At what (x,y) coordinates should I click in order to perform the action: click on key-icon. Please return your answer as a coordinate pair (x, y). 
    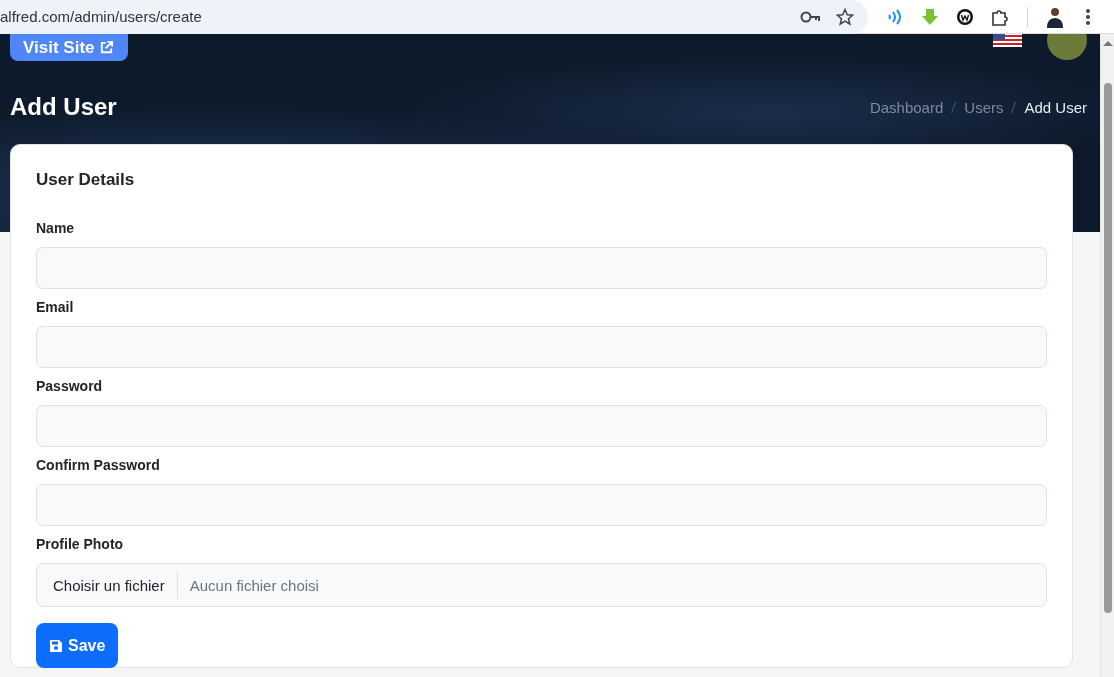
    Looking at the image, I should click on (810, 16).